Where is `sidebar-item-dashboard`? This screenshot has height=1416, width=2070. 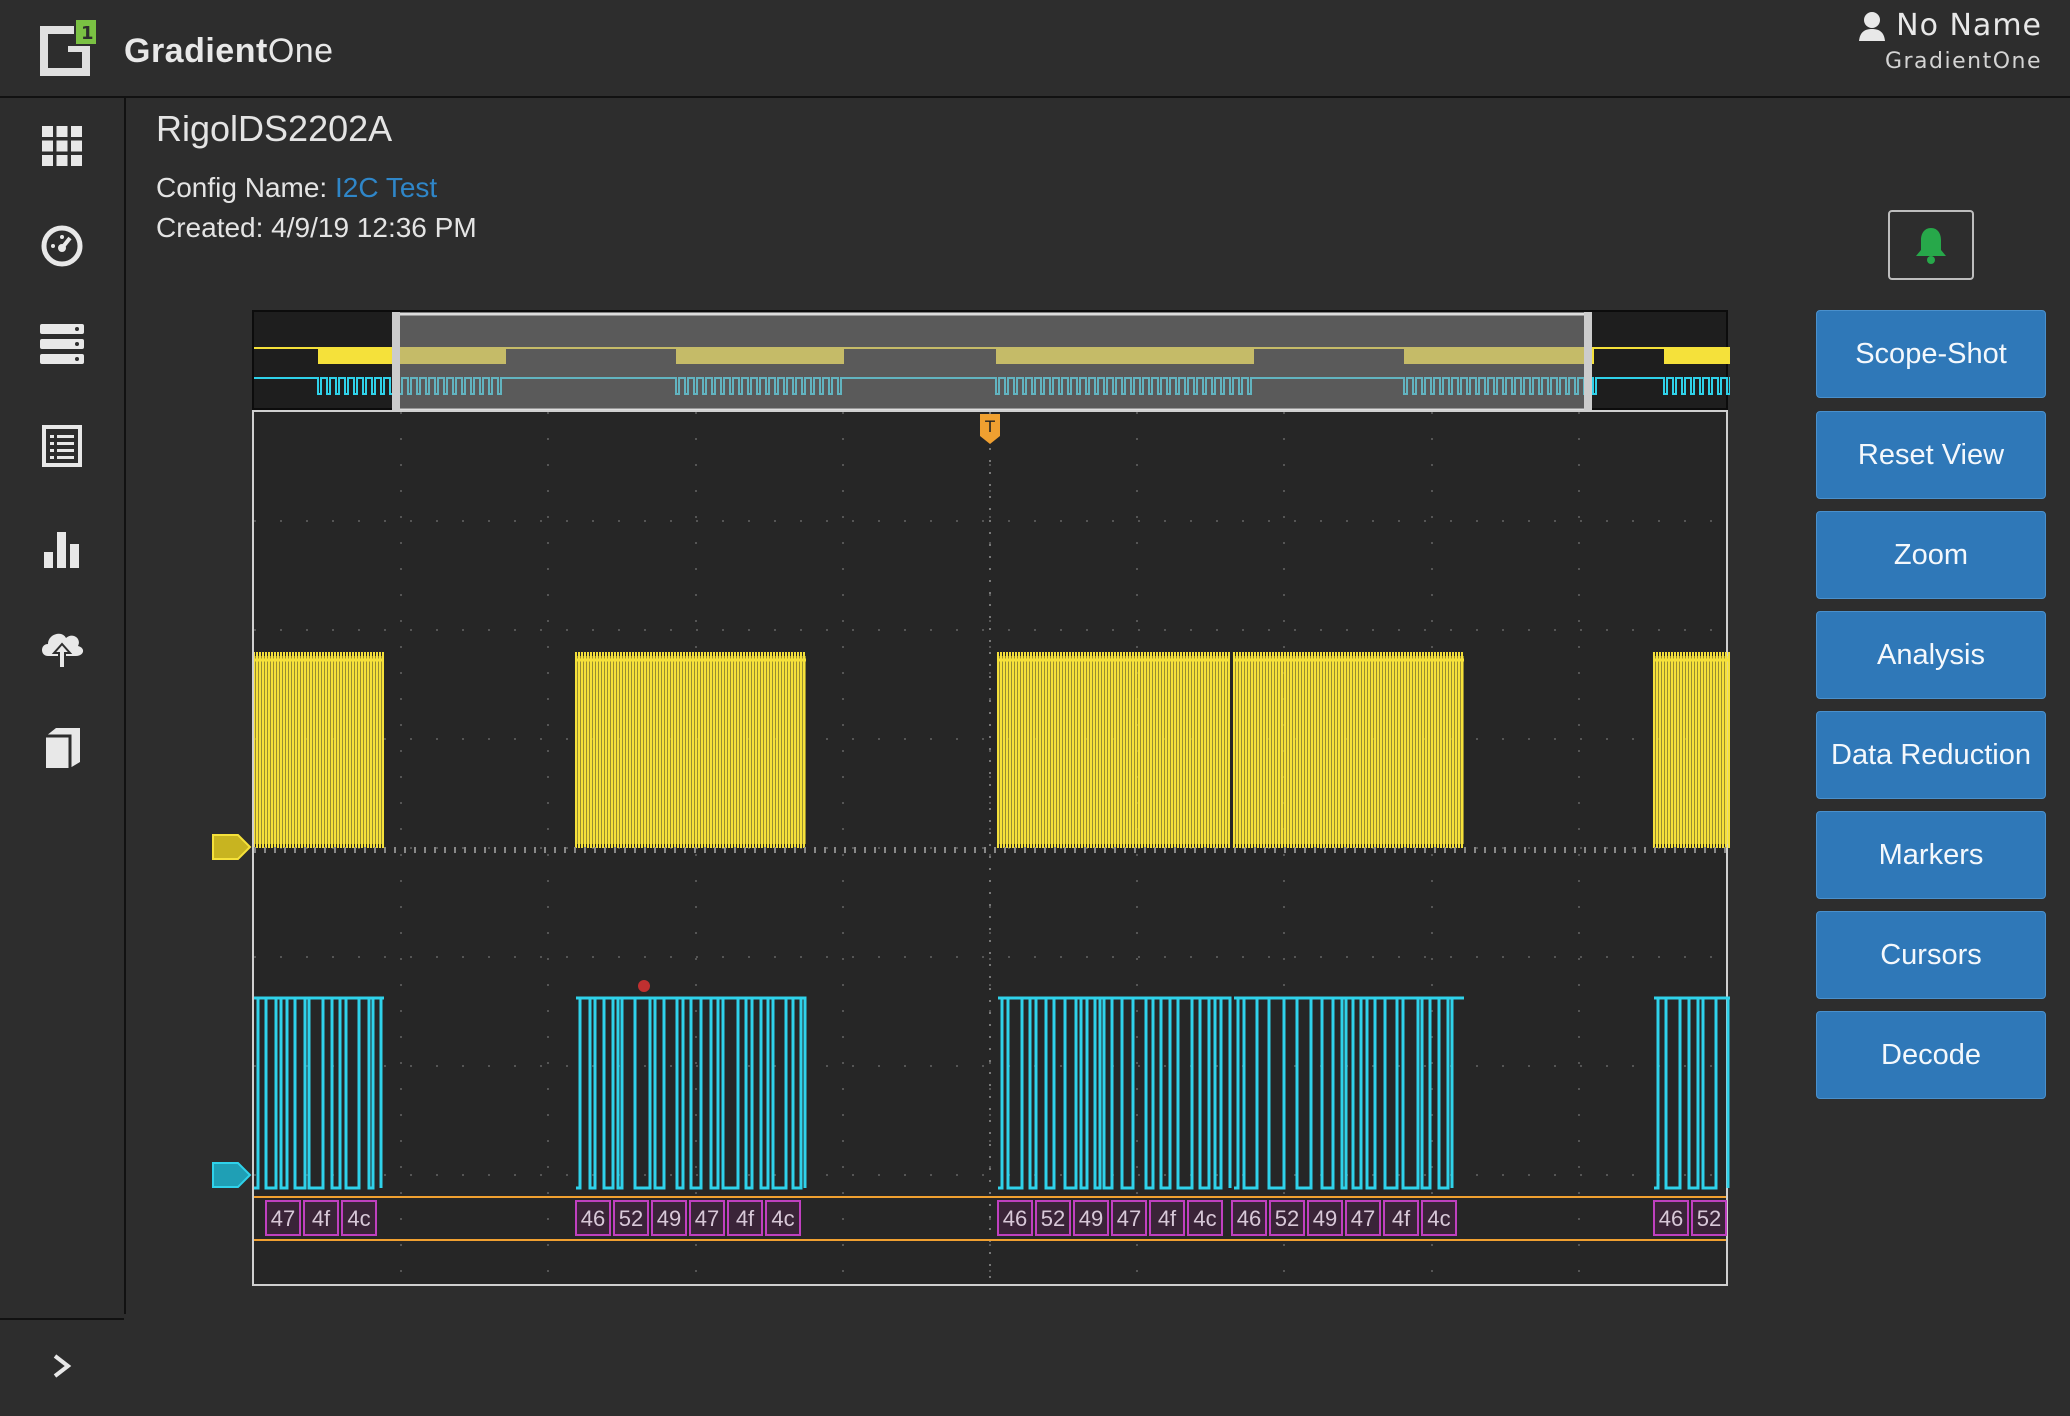 sidebar-item-dashboard is located at coordinates (62, 246).